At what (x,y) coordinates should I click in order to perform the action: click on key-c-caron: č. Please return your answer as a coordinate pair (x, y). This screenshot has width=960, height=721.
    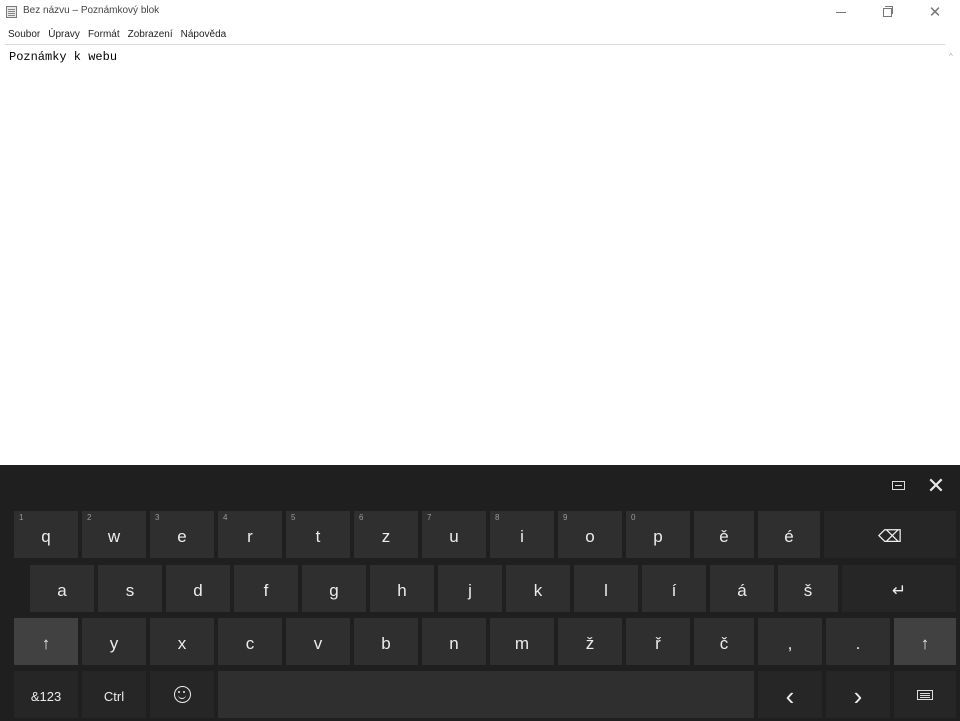
    Looking at the image, I should click on (724, 641).